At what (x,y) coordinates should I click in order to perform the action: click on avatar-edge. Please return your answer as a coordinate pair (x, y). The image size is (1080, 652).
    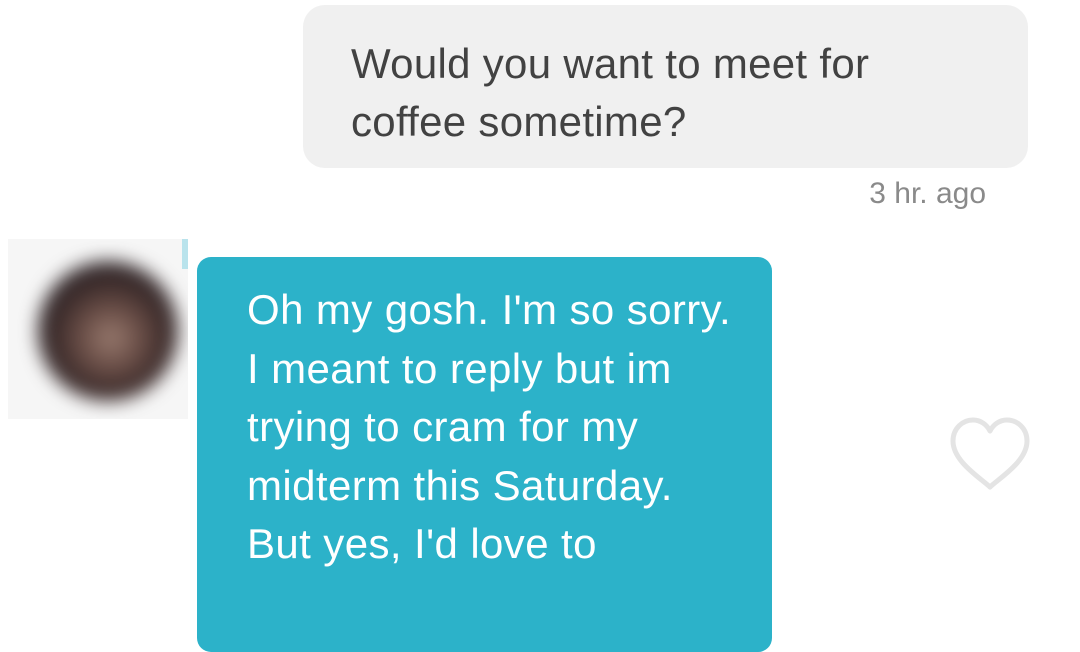
    Looking at the image, I should click on (185, 254).